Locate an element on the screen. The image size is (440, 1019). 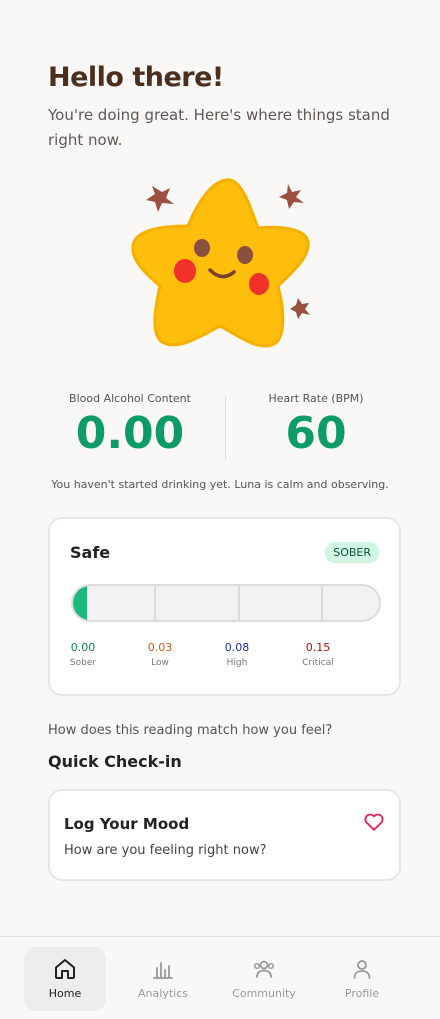
nav-community: Community is located at coordinates (264, 979).